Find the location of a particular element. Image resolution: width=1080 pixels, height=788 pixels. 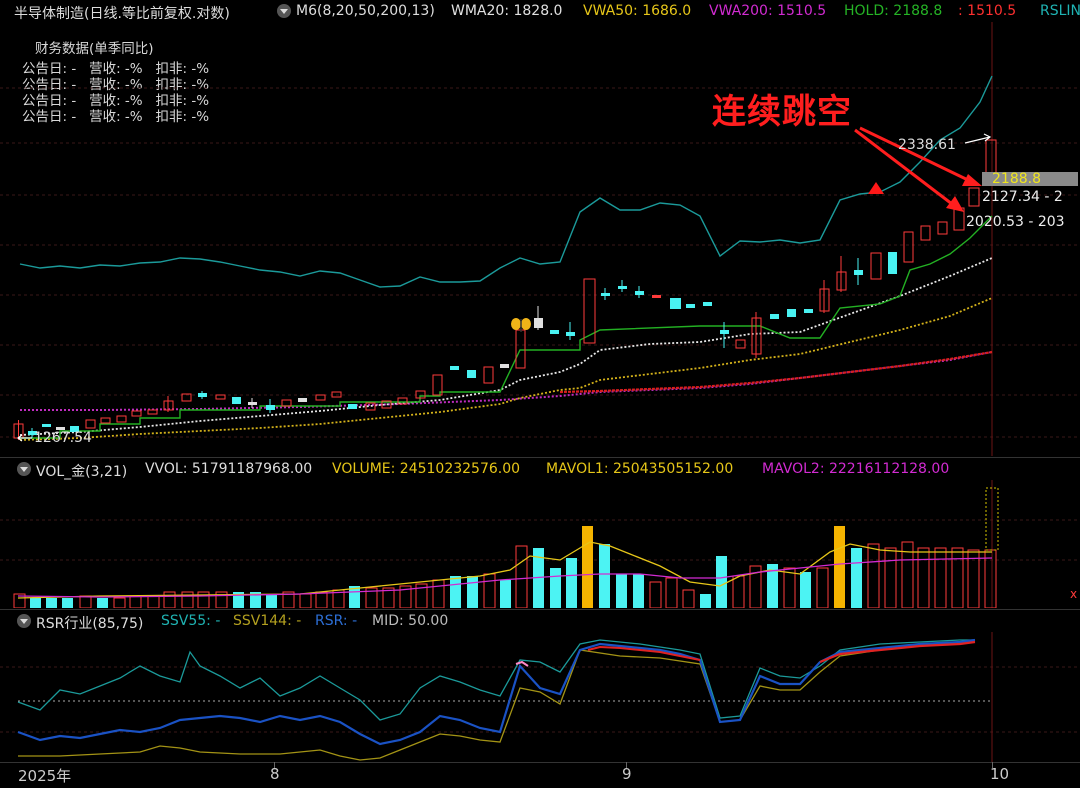

vvol-value: VVOL: 51791187968.00 is located at coordinates (229, 469).